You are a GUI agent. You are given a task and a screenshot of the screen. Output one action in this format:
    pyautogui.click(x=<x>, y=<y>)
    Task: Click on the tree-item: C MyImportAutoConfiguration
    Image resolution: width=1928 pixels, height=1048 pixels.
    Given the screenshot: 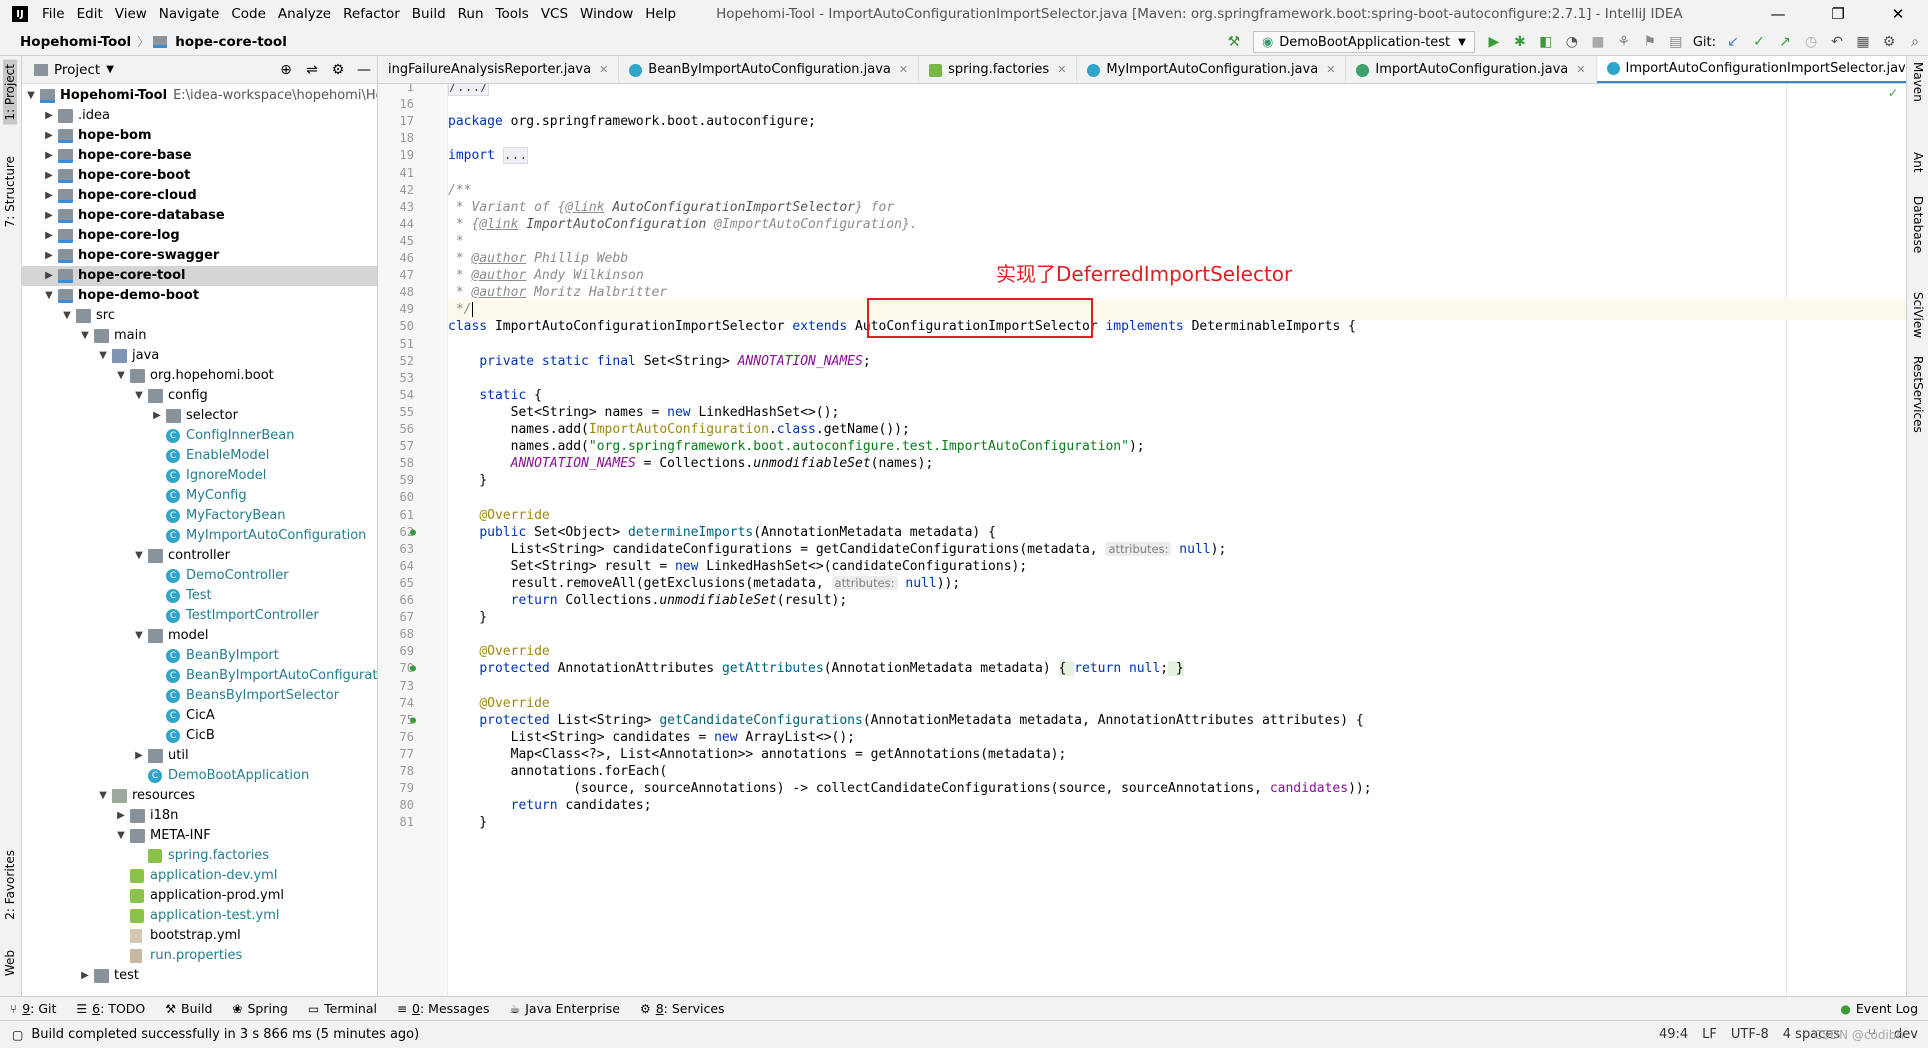 What is the action you would take?
    pyautogui.click(x=199, y=536)
    